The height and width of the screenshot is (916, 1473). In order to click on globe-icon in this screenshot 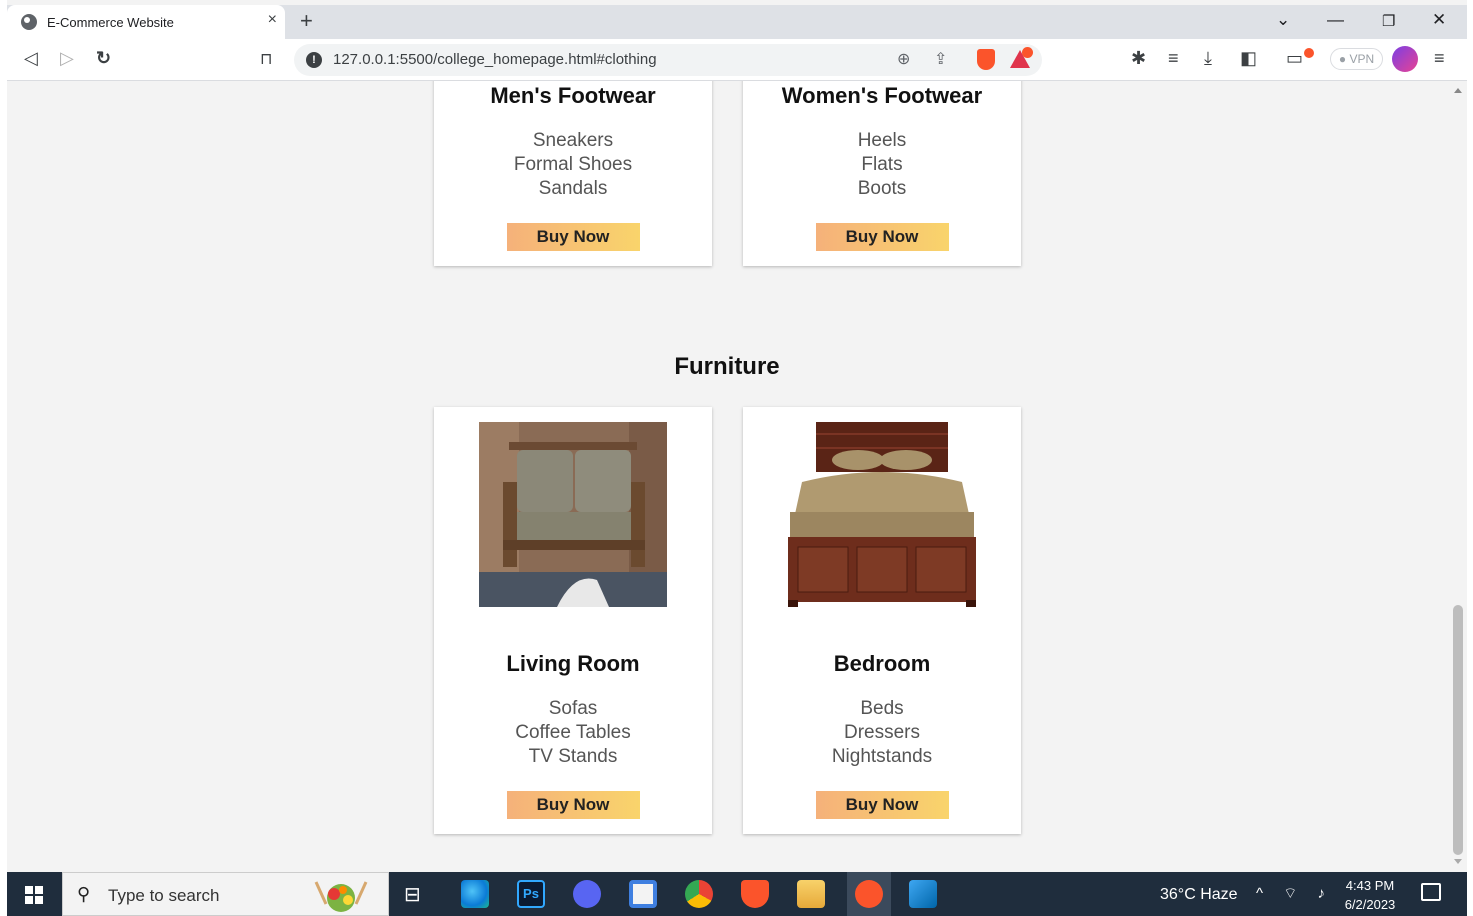, I will do `click(29, 22)`.